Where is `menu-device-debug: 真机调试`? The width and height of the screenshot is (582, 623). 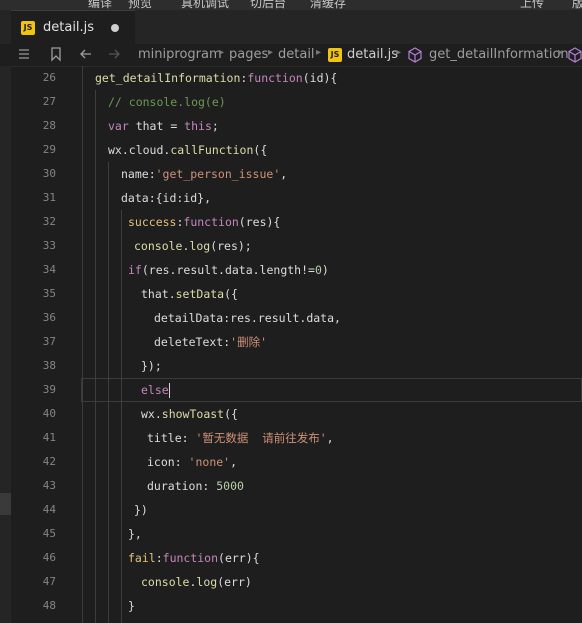
menu-device-debug: 真机调试 is located at coordinates (205, 5).